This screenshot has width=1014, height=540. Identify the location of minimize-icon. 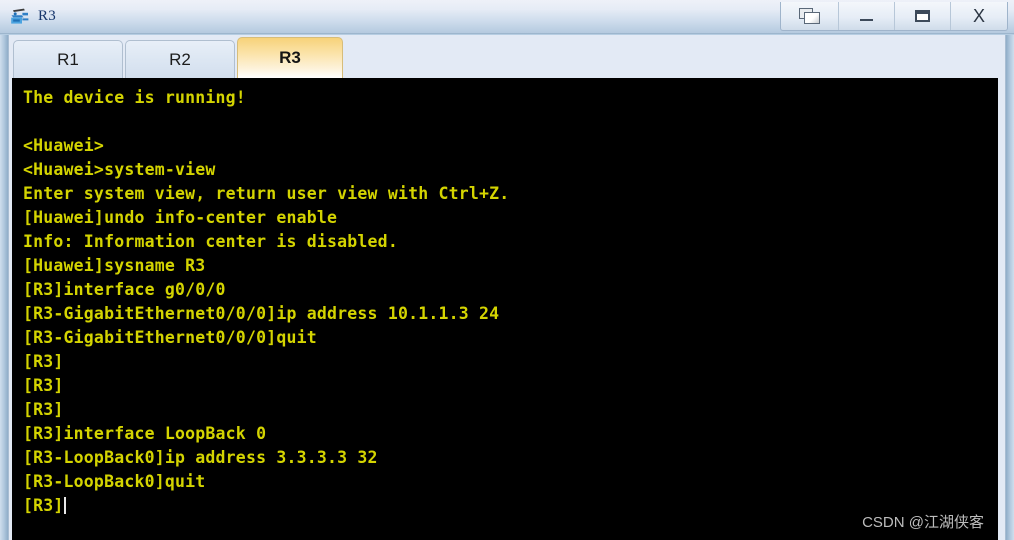
(866, 19).